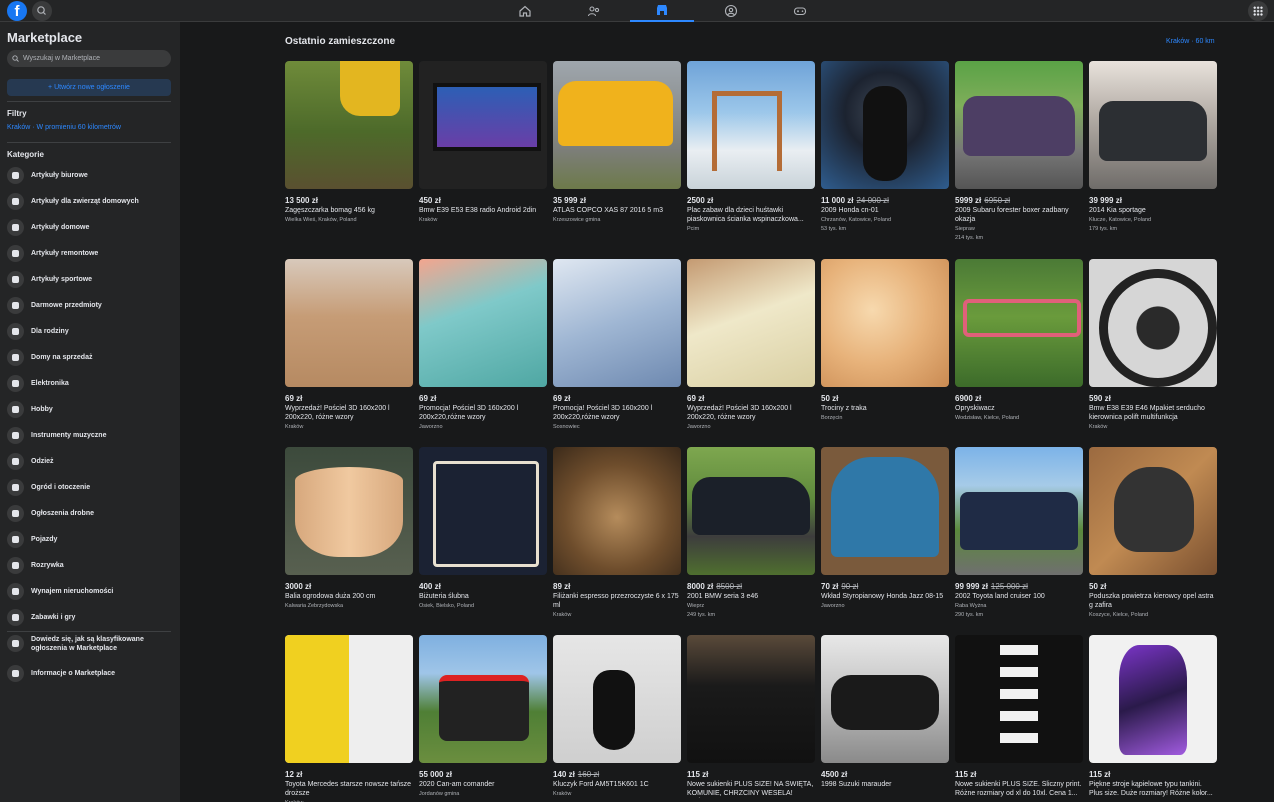  Describe the element at coordinates (969, 238) in the screenshot. I see `listing-mileage: 214 tys. km` at that location.